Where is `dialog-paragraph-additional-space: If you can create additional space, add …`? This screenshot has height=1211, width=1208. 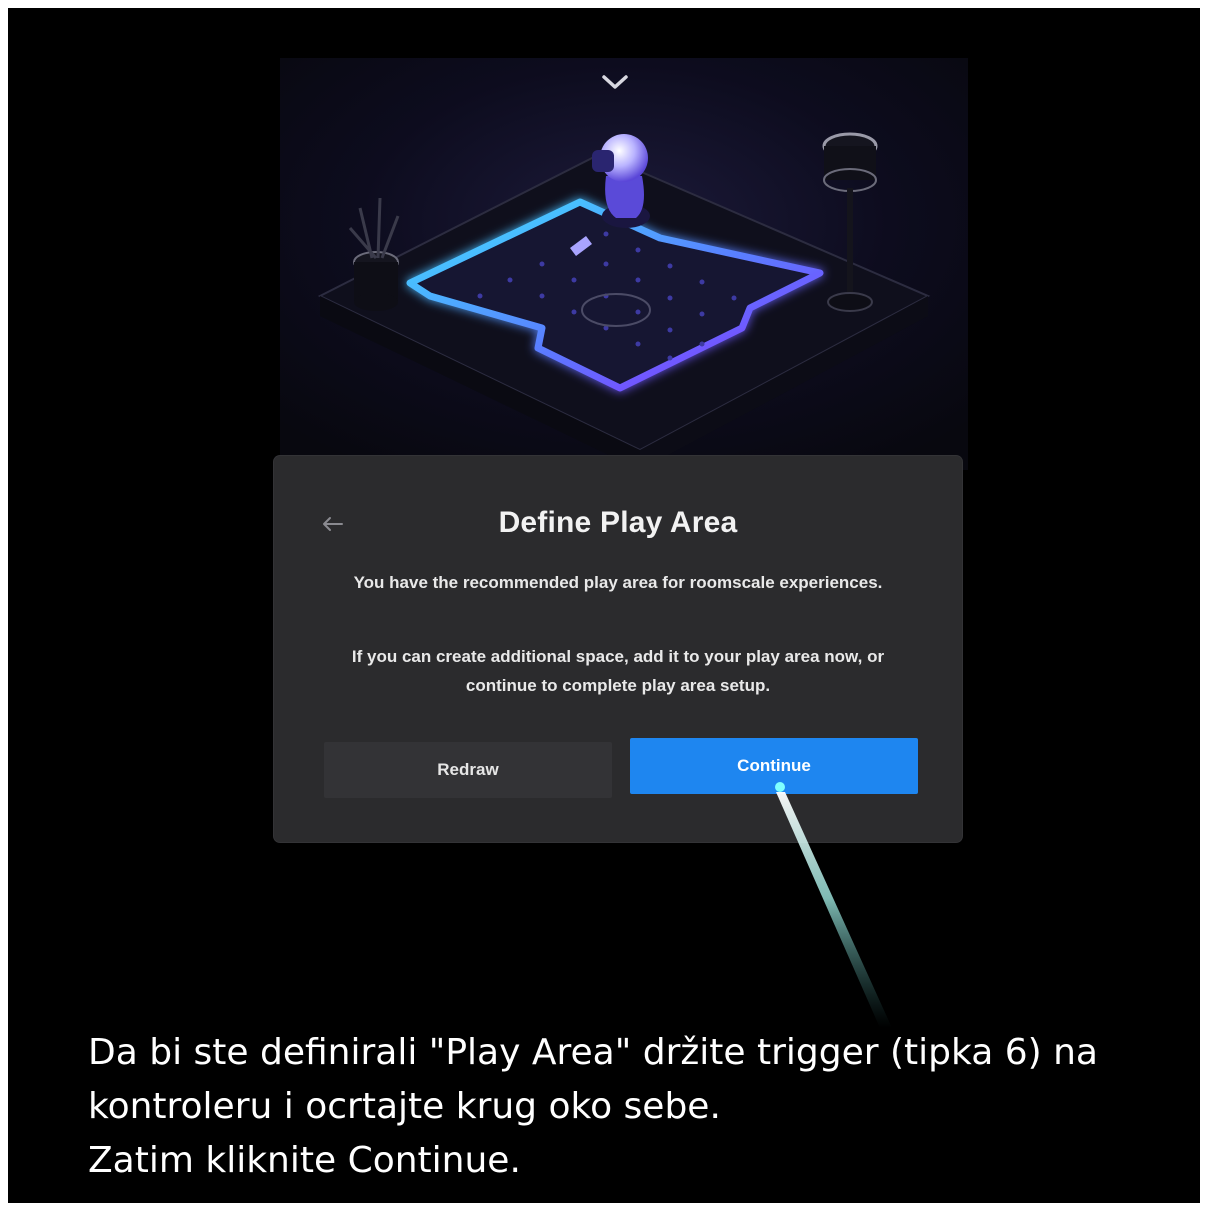
dialog-paragraph-additional-space: If you can create additional space, add … is located at coordinates (618, 671).